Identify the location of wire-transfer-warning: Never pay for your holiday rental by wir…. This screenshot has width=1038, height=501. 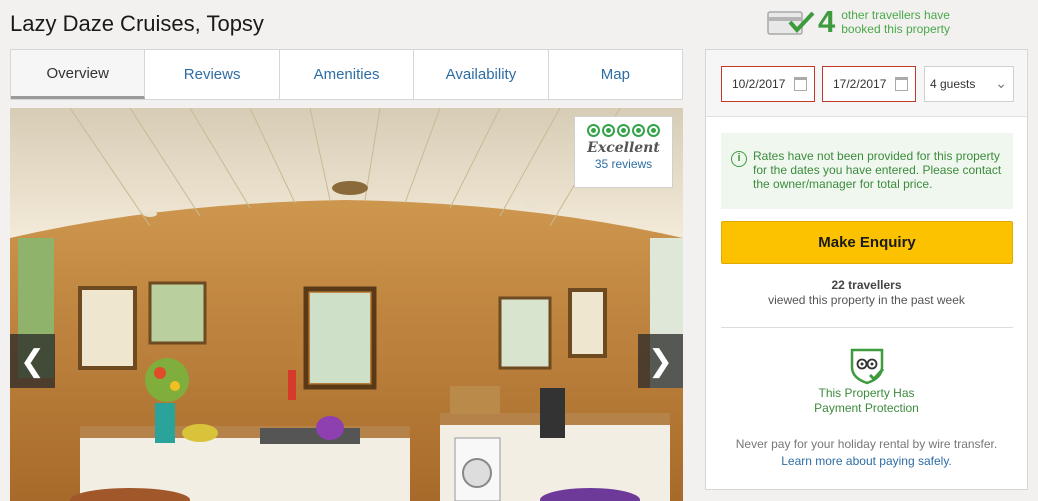
(866, 453).